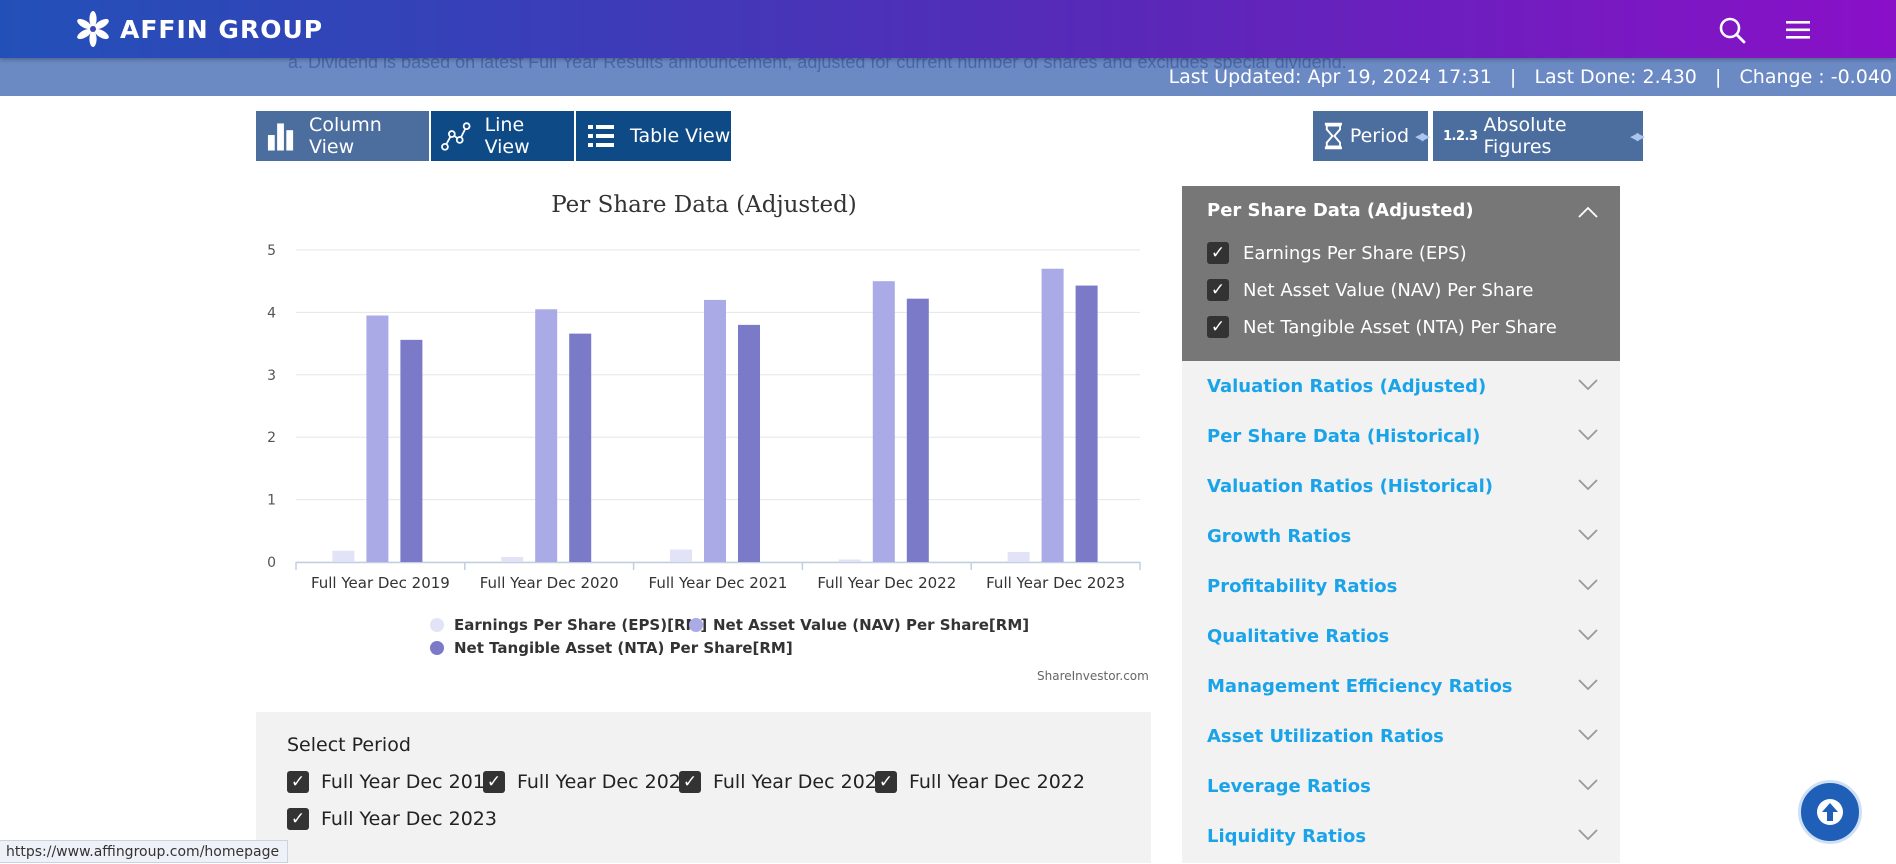 The image size is (1896, 864). Describe the element at coordinates (623, 648) in the screenshot. I see `legend-nta-label: Net Tangible Asset (NTA) Per Share[RM]` at that location.